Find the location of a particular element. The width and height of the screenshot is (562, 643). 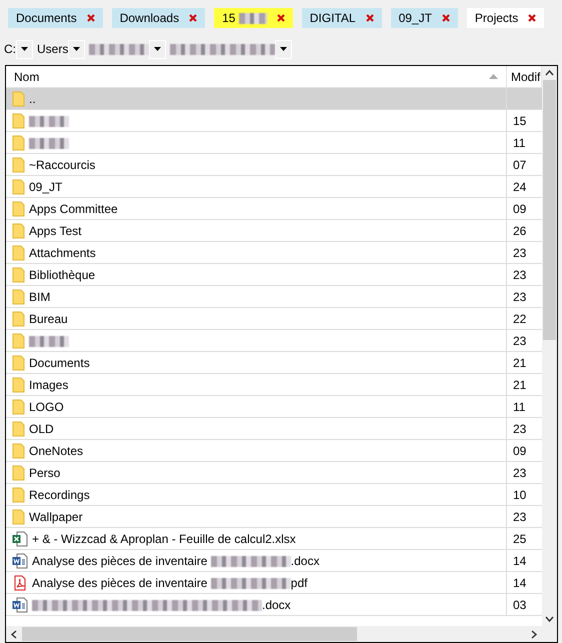

file-name: Bibliothèque is located at coordinates (62, 275).